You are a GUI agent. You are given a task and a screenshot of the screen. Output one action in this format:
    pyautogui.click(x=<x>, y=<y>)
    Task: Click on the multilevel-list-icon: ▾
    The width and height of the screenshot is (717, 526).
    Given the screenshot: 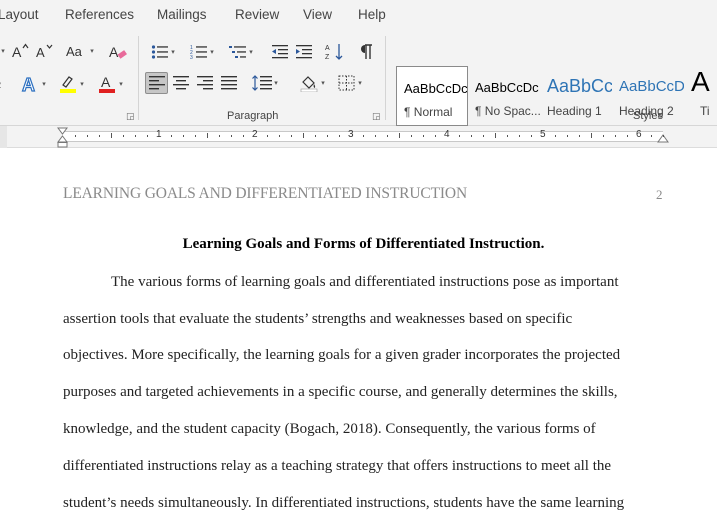 What is the action you would take?
    pyautogui.click(x=241, y=52)
    